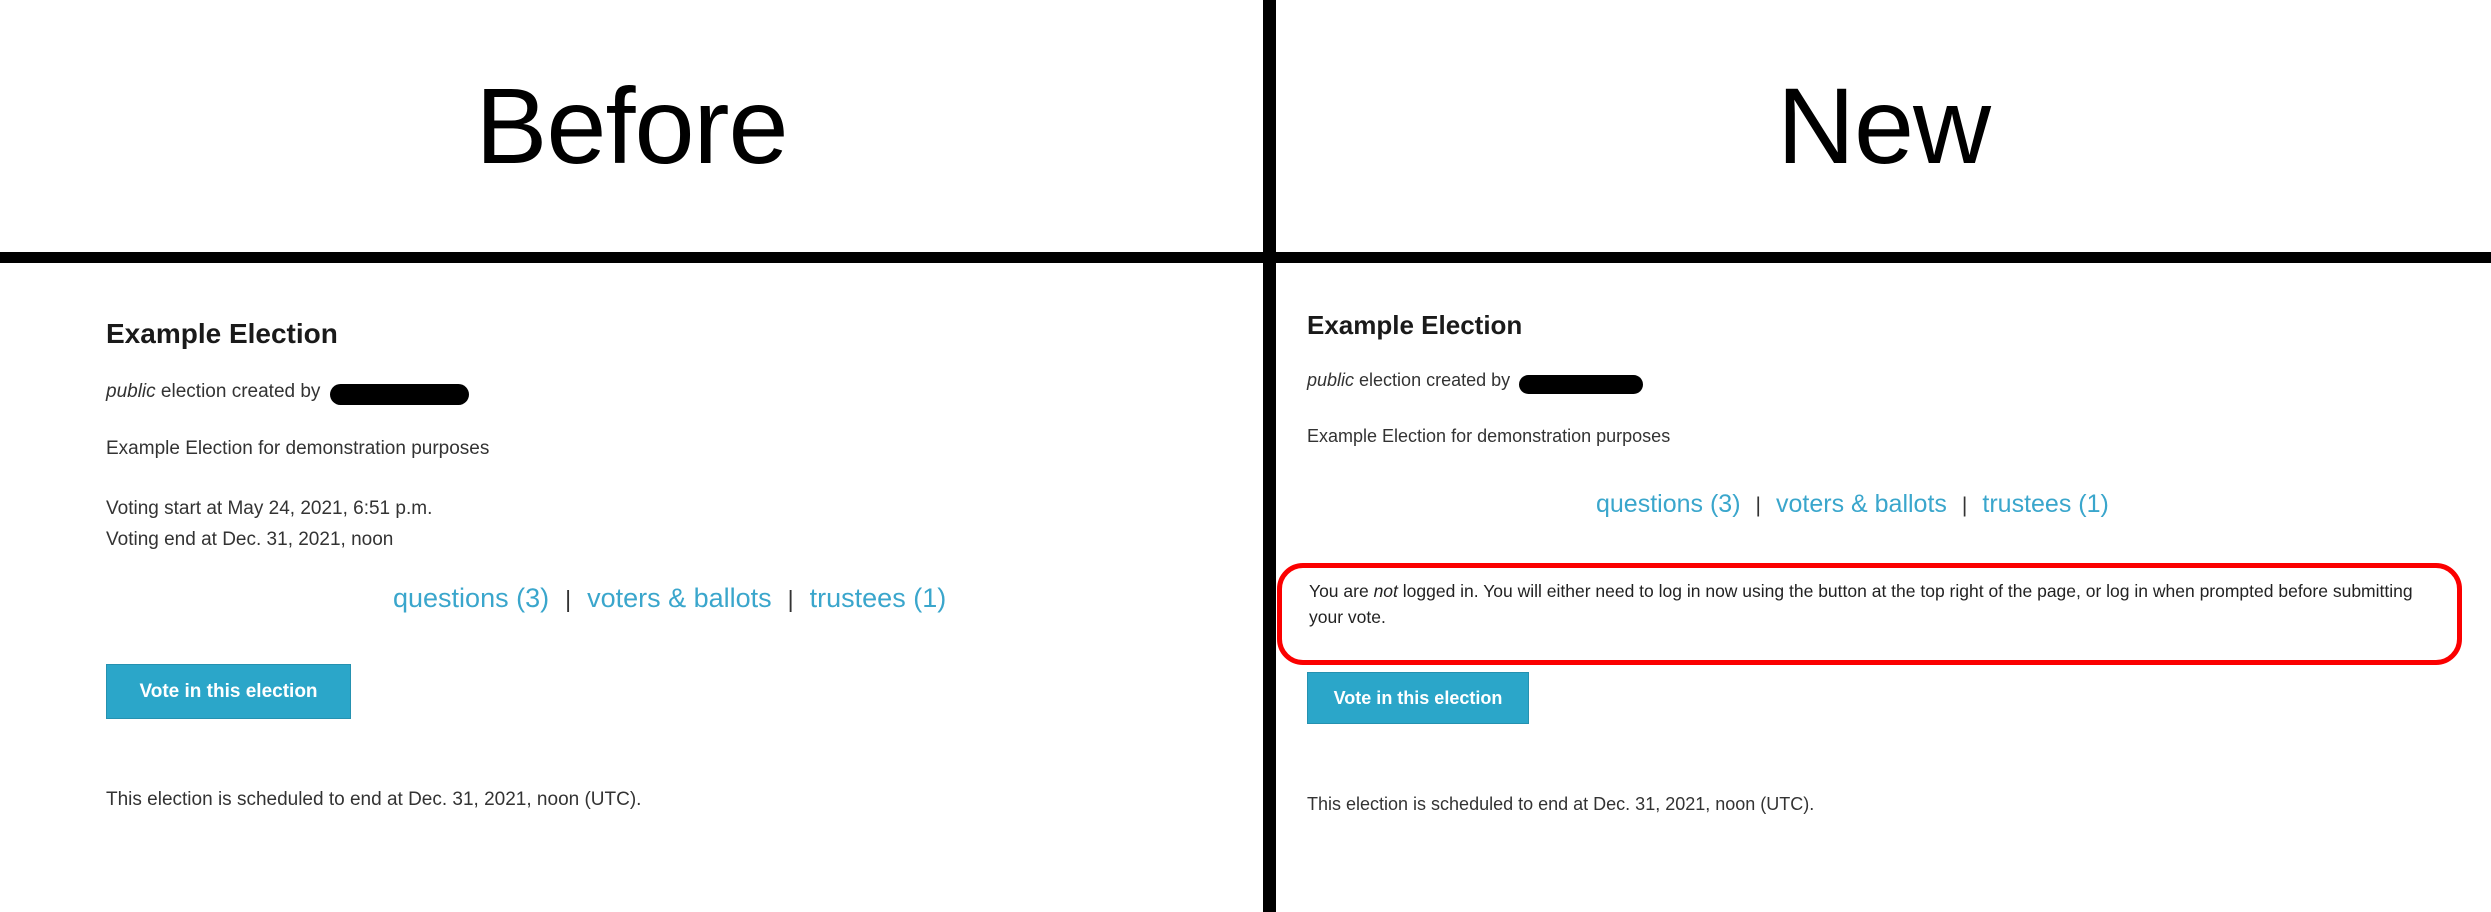  What do you see at coordinates (1341, 591) in the screenshot?
I see `warning-lead-text: You are` at bounding box center [1341, 591].